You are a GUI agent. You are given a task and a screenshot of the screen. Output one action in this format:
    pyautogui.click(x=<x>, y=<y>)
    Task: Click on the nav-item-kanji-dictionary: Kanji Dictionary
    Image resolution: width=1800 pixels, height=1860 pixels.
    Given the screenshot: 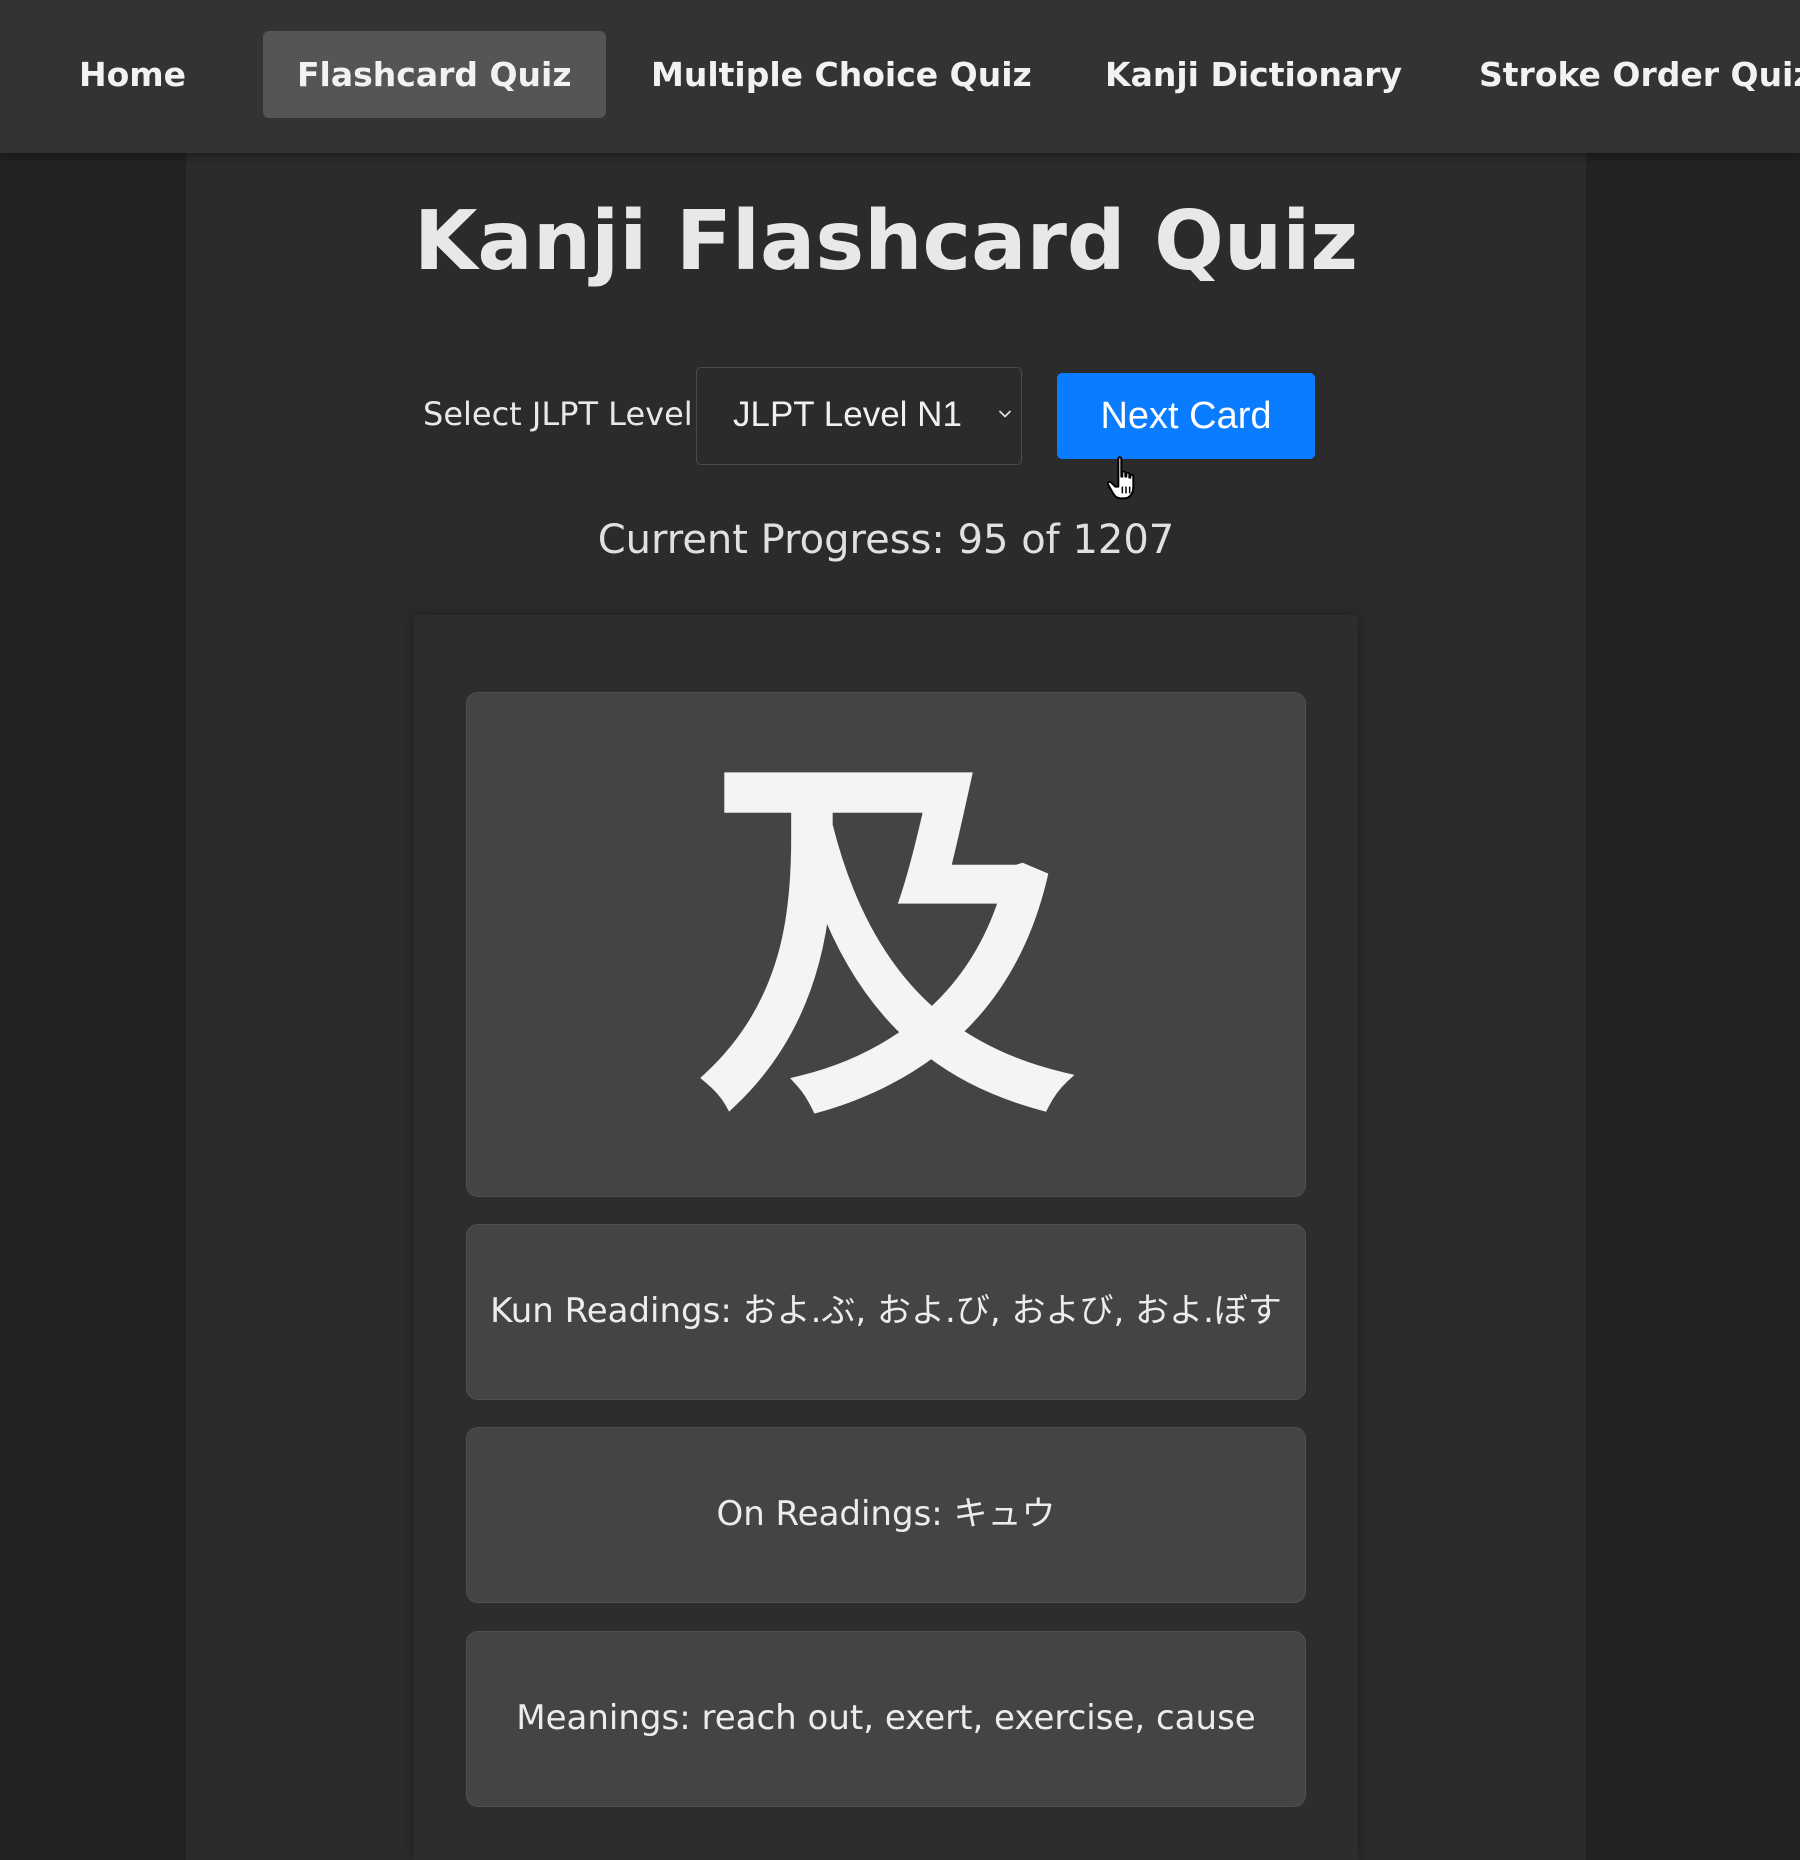 What is the action you would take?
    pyautogui.click(x=1253, y=74)
    